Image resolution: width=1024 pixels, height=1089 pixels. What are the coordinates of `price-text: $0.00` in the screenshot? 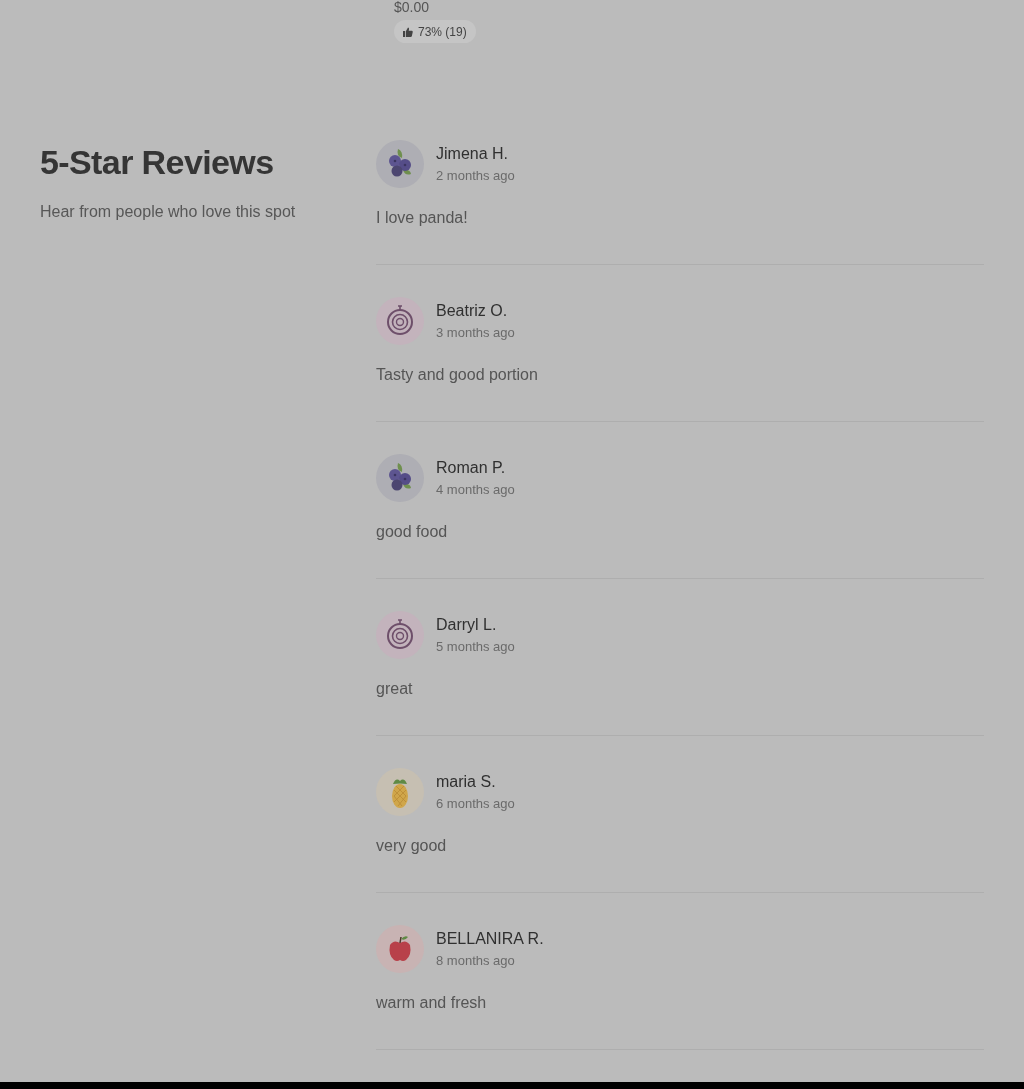 It's located at (412, 7).